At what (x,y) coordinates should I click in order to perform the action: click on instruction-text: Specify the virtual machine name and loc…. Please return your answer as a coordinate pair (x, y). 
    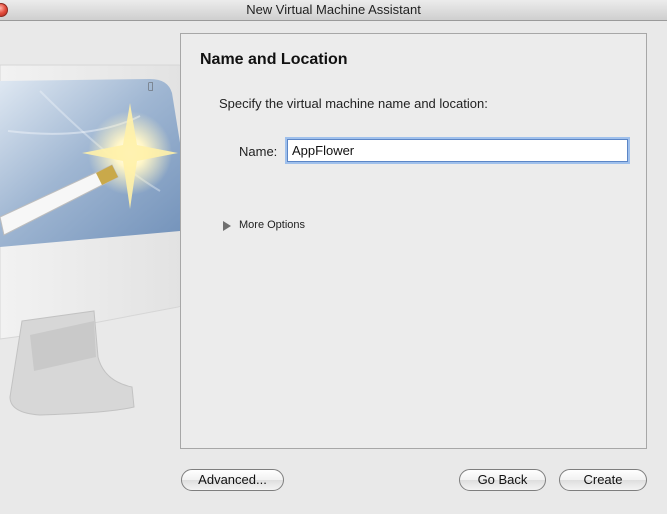
    Looking at the image, I should click on (353, 103).